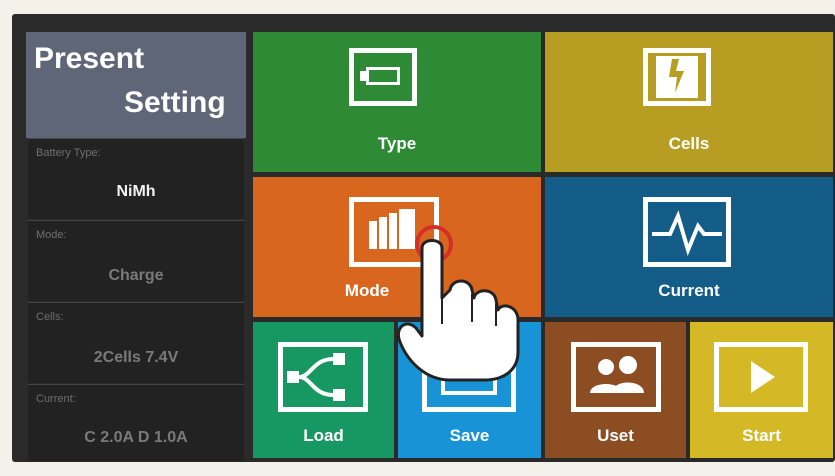  Describe the element at coordinates (687, 232) in the screenshot. I see `waveform-icon` at that location.